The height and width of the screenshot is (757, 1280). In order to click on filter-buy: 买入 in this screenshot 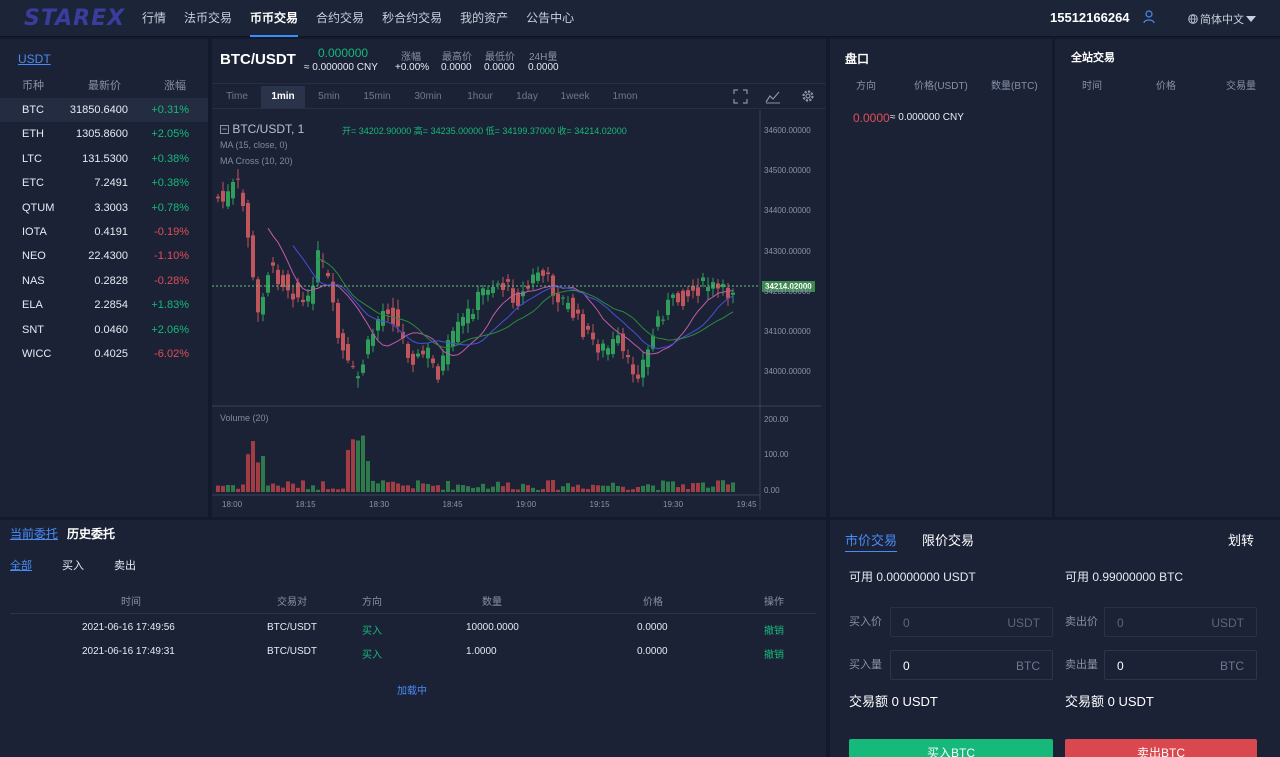, I will do `click(73, 565)`.